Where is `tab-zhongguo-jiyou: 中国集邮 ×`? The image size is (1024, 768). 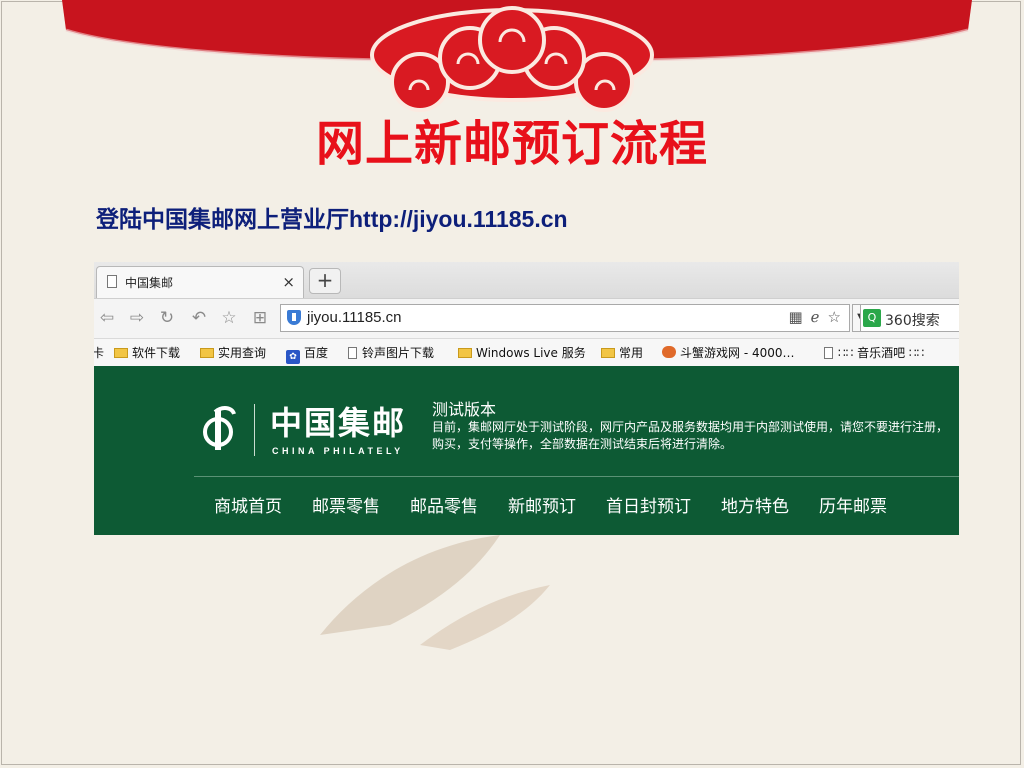
tab-zhongguo-jiyou: 中国集邮 × is located at coordinates (200, 282).